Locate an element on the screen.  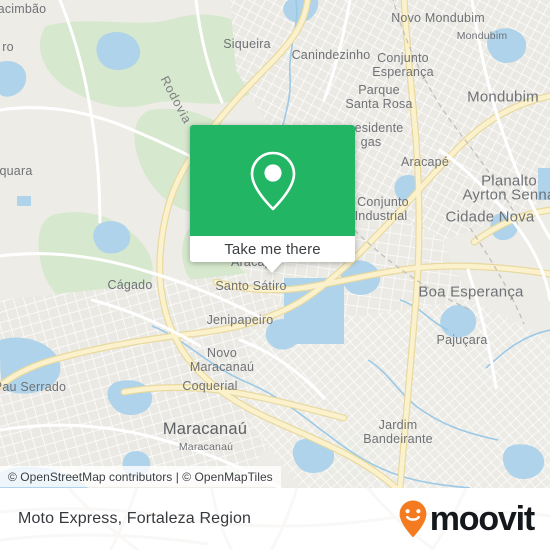
callout-body: Take me there is located at coordinates (272, 193).